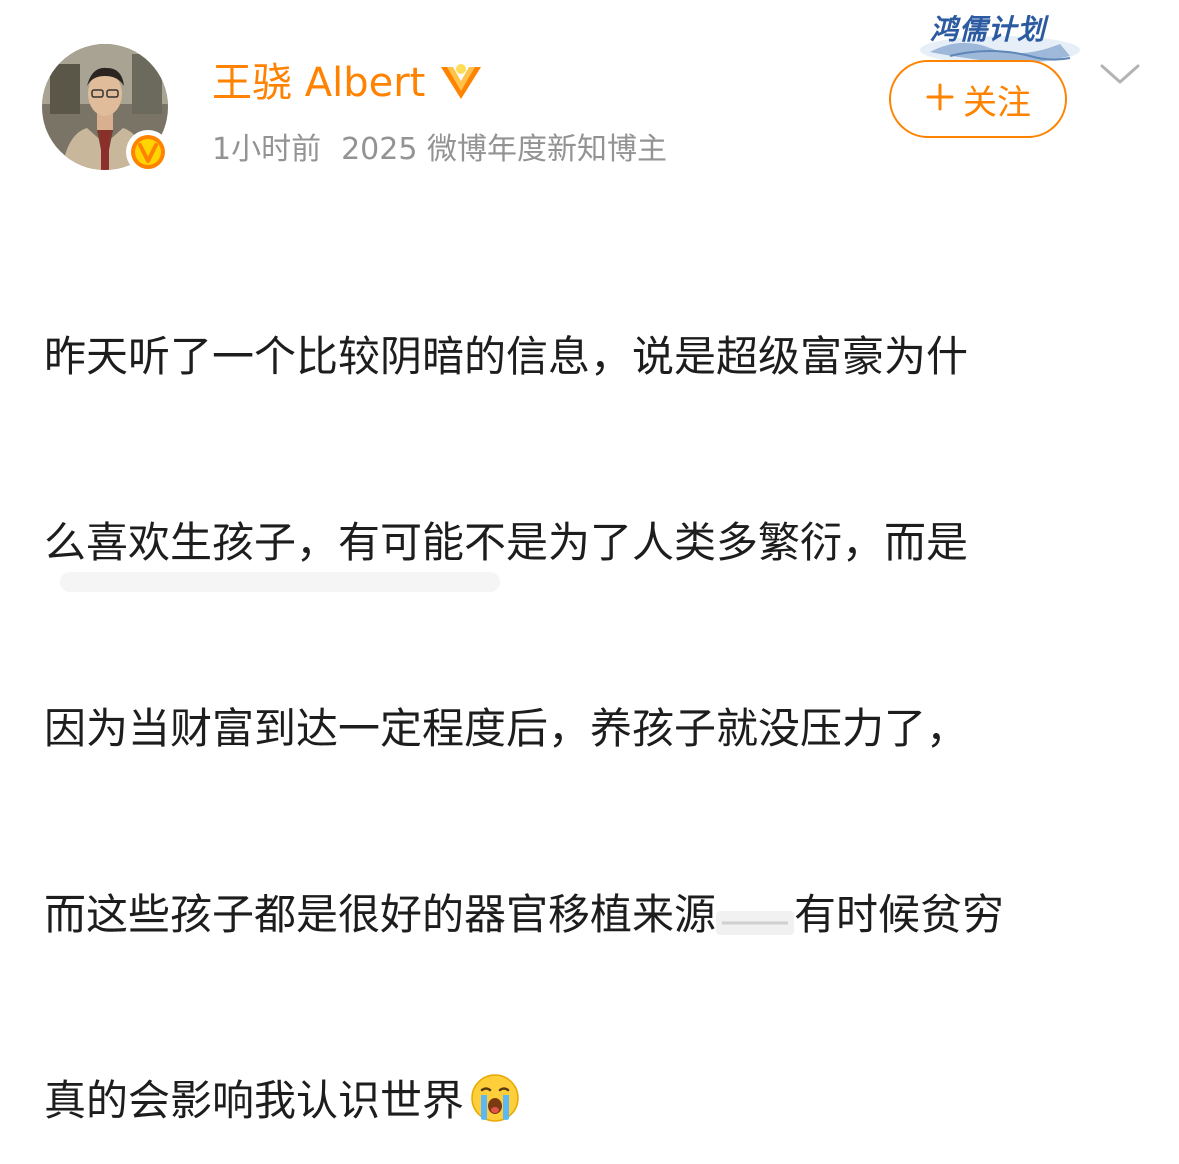  What do you see at coordinates (506, 356) in the screenshot?
I see `post-line: 昨天听了一个比较阴暗的信息，说是超级富豪为什` at bounding box center [506, 356].